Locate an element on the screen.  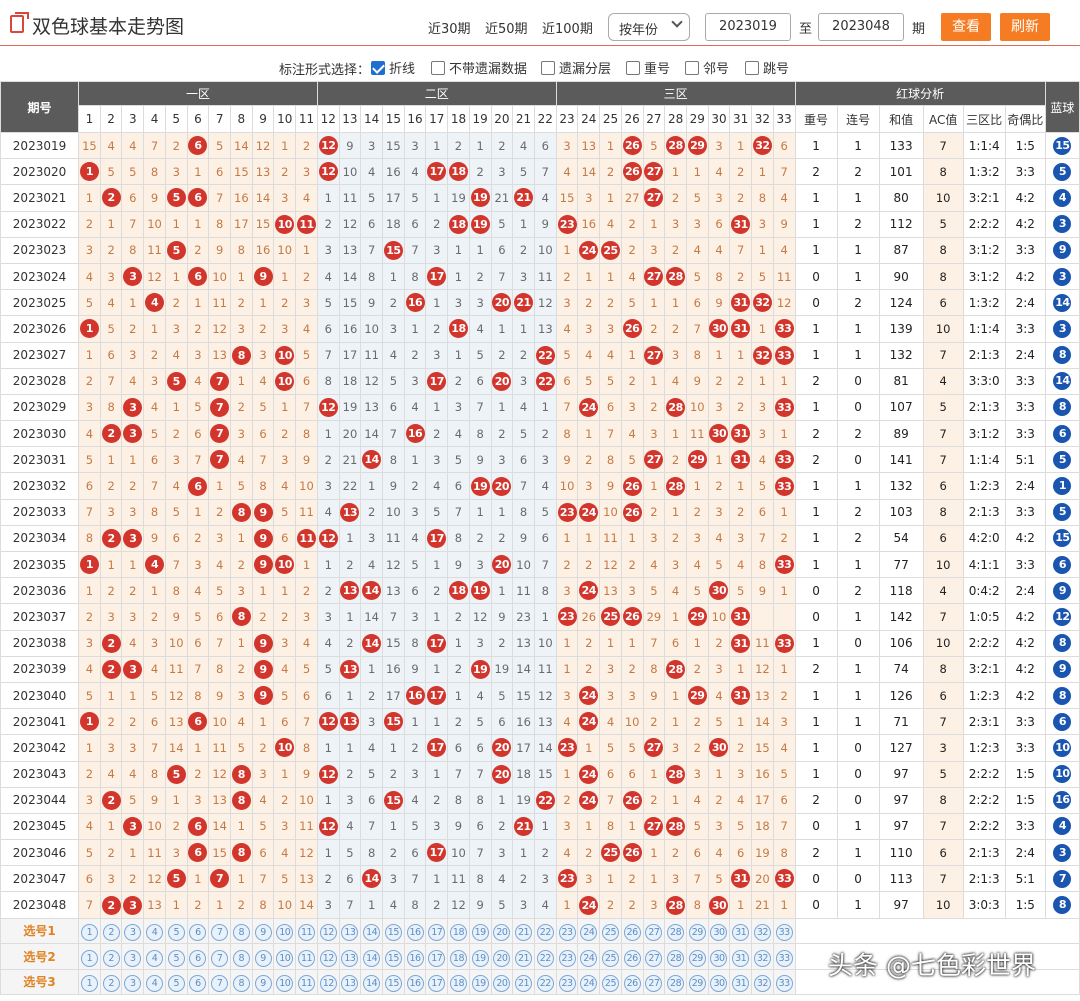
issue-header: 期号 is located at coordinates (40, 107).